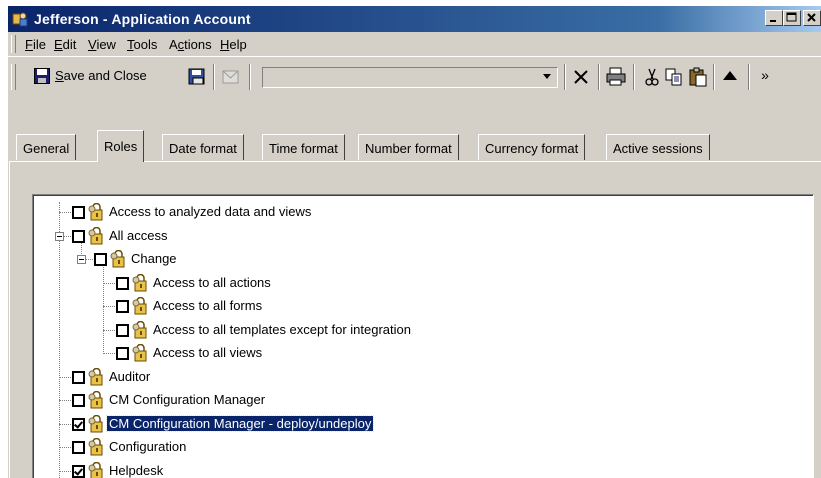 This screenshot has height=478, width=821. Describe the element at coordinates (410, 77) in the screenshot. I see `toolbar-combo` at that location.